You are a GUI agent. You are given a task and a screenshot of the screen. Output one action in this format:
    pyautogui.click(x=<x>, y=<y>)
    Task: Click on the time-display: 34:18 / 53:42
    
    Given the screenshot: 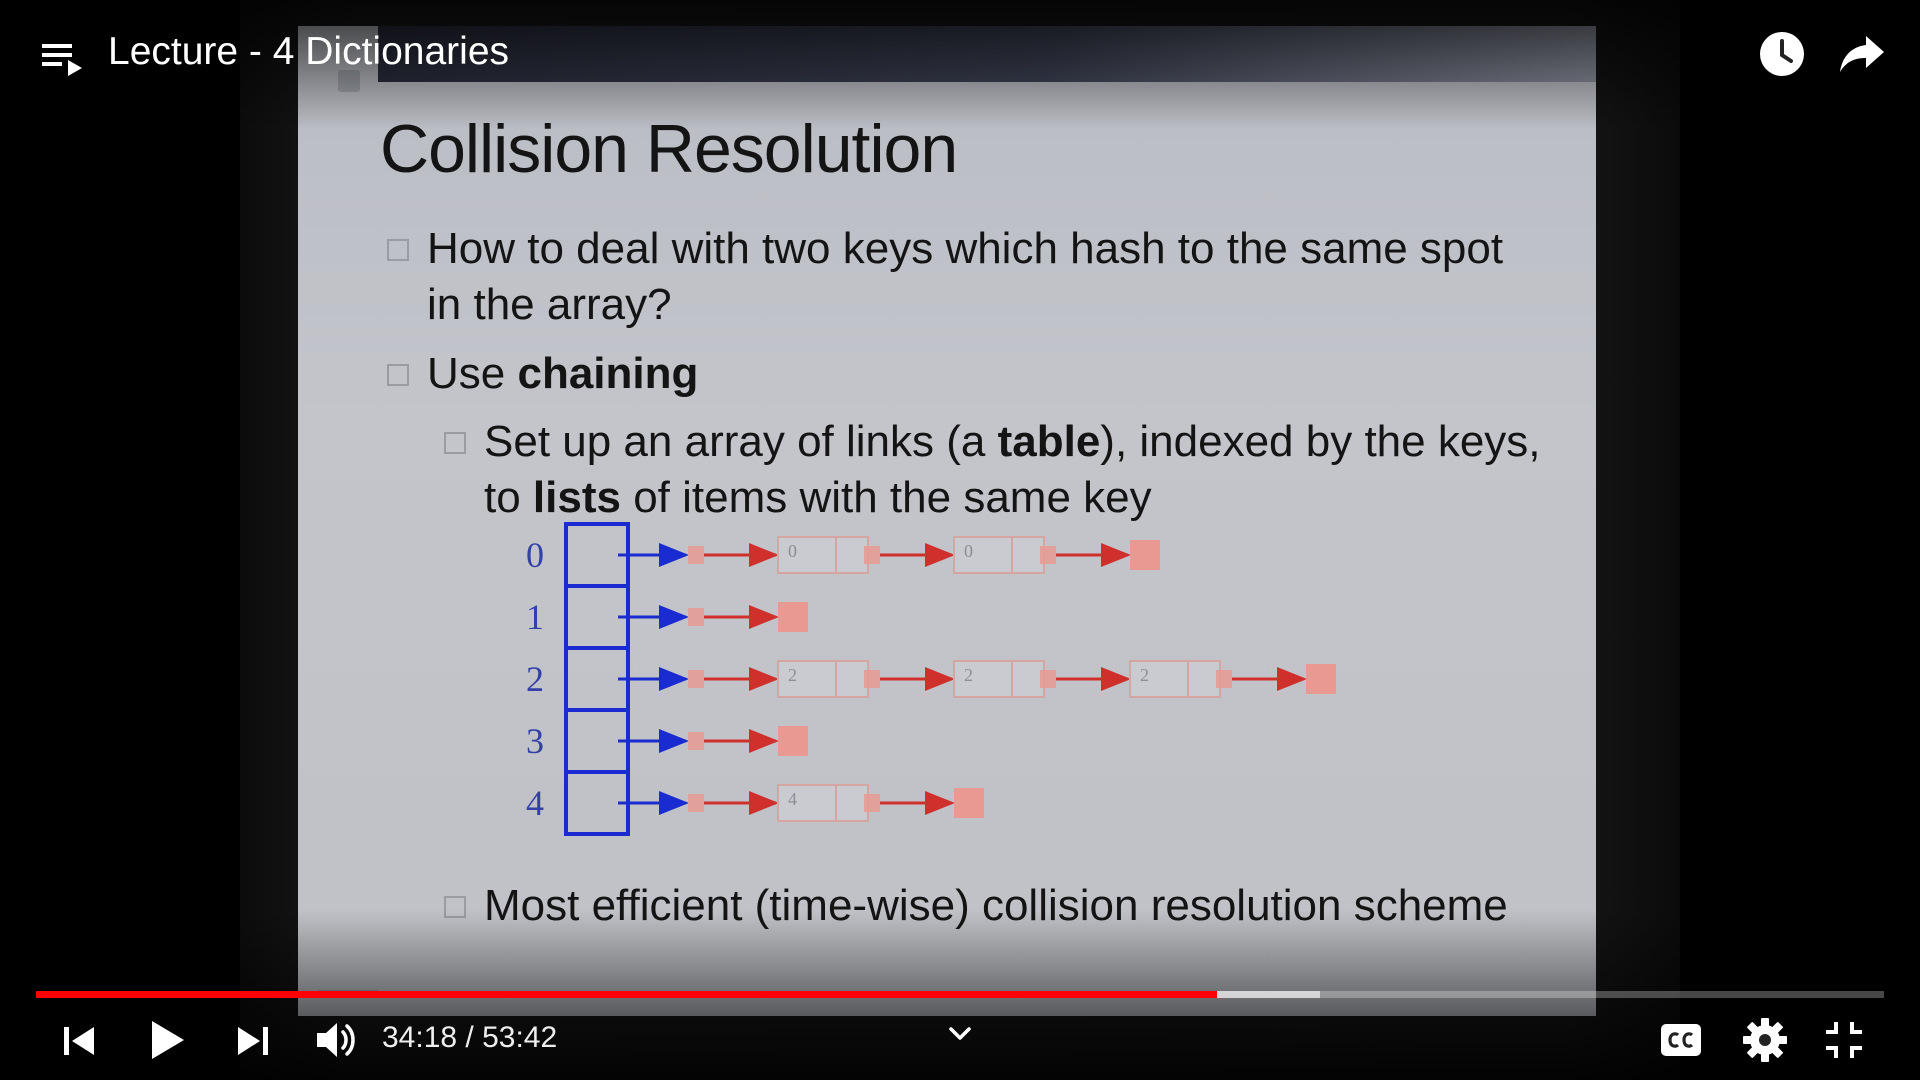 What is the action you would take?
    pyautogui.click(x=470, y=1037)
    